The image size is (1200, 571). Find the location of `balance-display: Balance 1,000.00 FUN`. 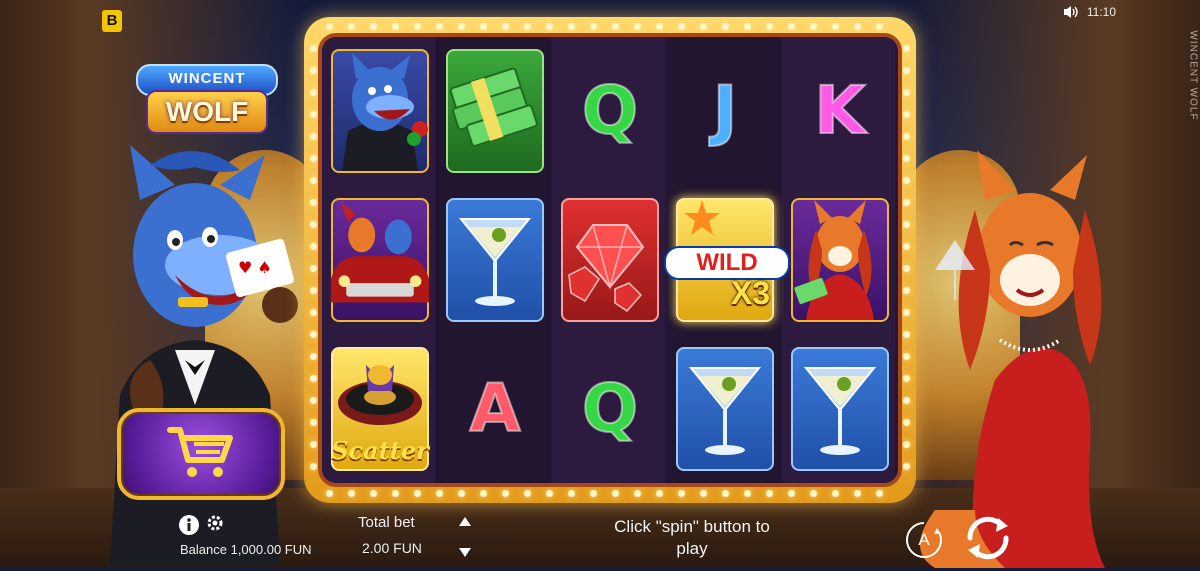

balance-display: Balance 1,000.00 FUN is located at coordinates (246, 549).